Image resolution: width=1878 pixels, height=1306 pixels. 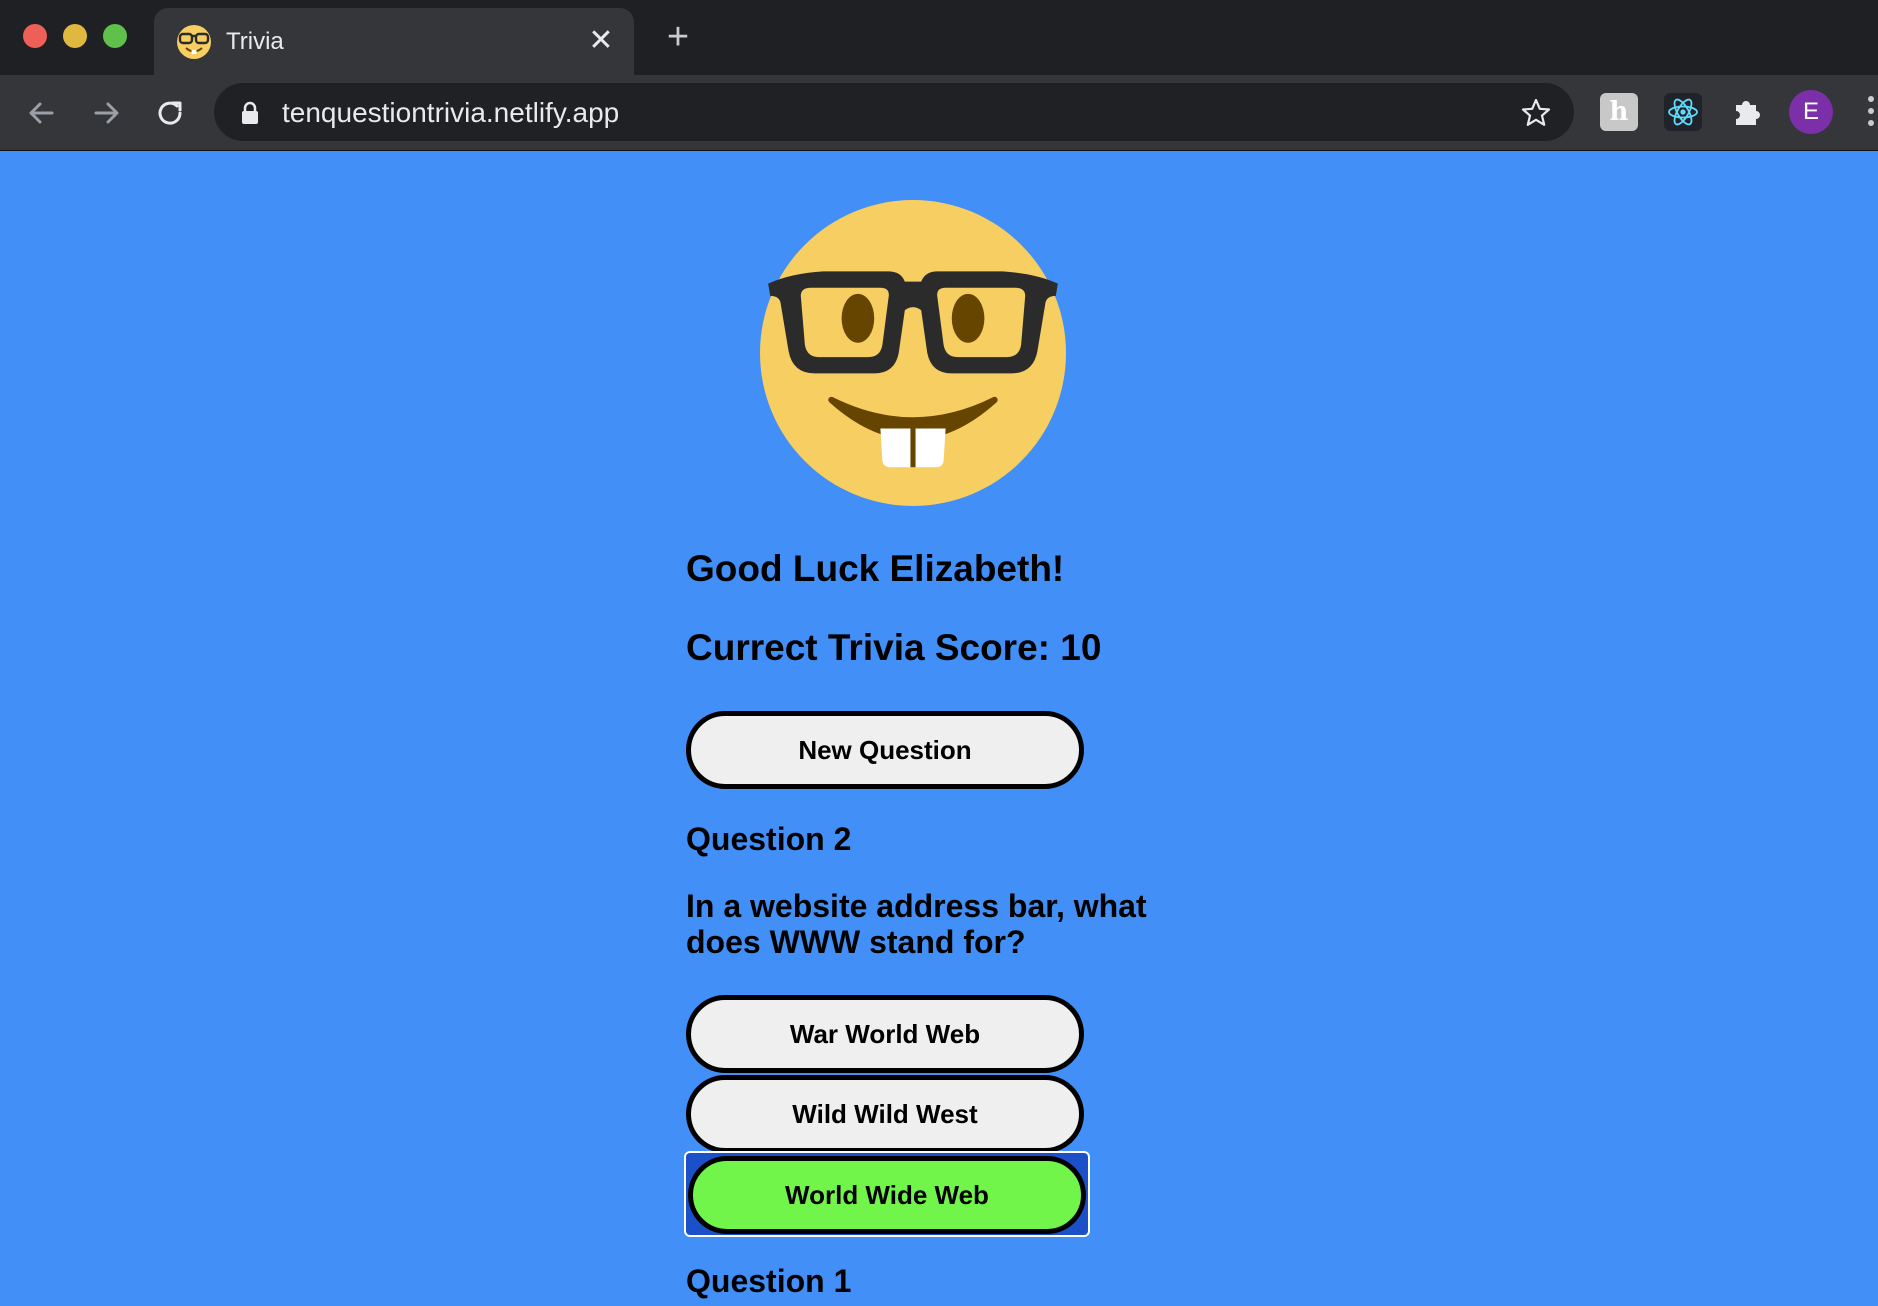 What do you see at coordinates (450, 113) in the screenshot?
I see `url-text: tenquestiontrivia.netlify.app` at bounding box center [450, 113].